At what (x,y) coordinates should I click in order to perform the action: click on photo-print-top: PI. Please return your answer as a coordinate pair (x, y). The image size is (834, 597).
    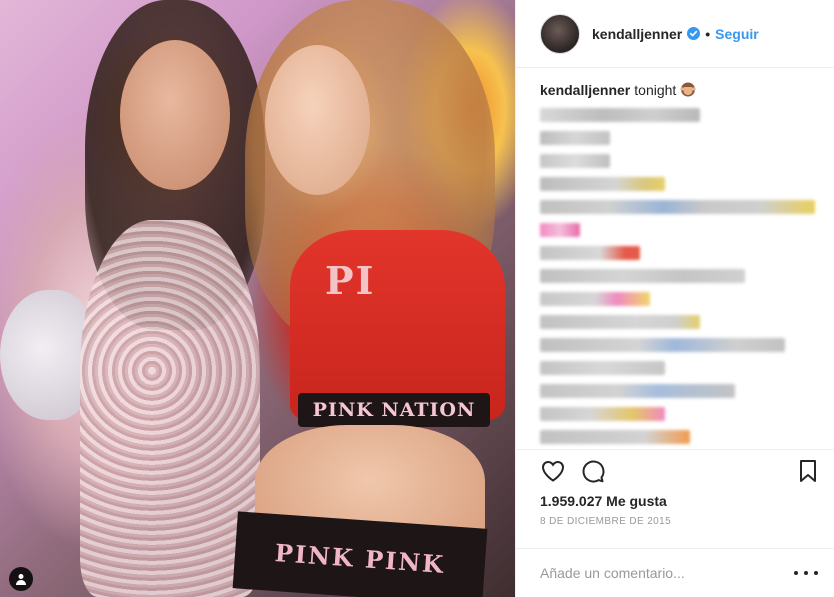
    Looking at the image, I should click on (350, 280).